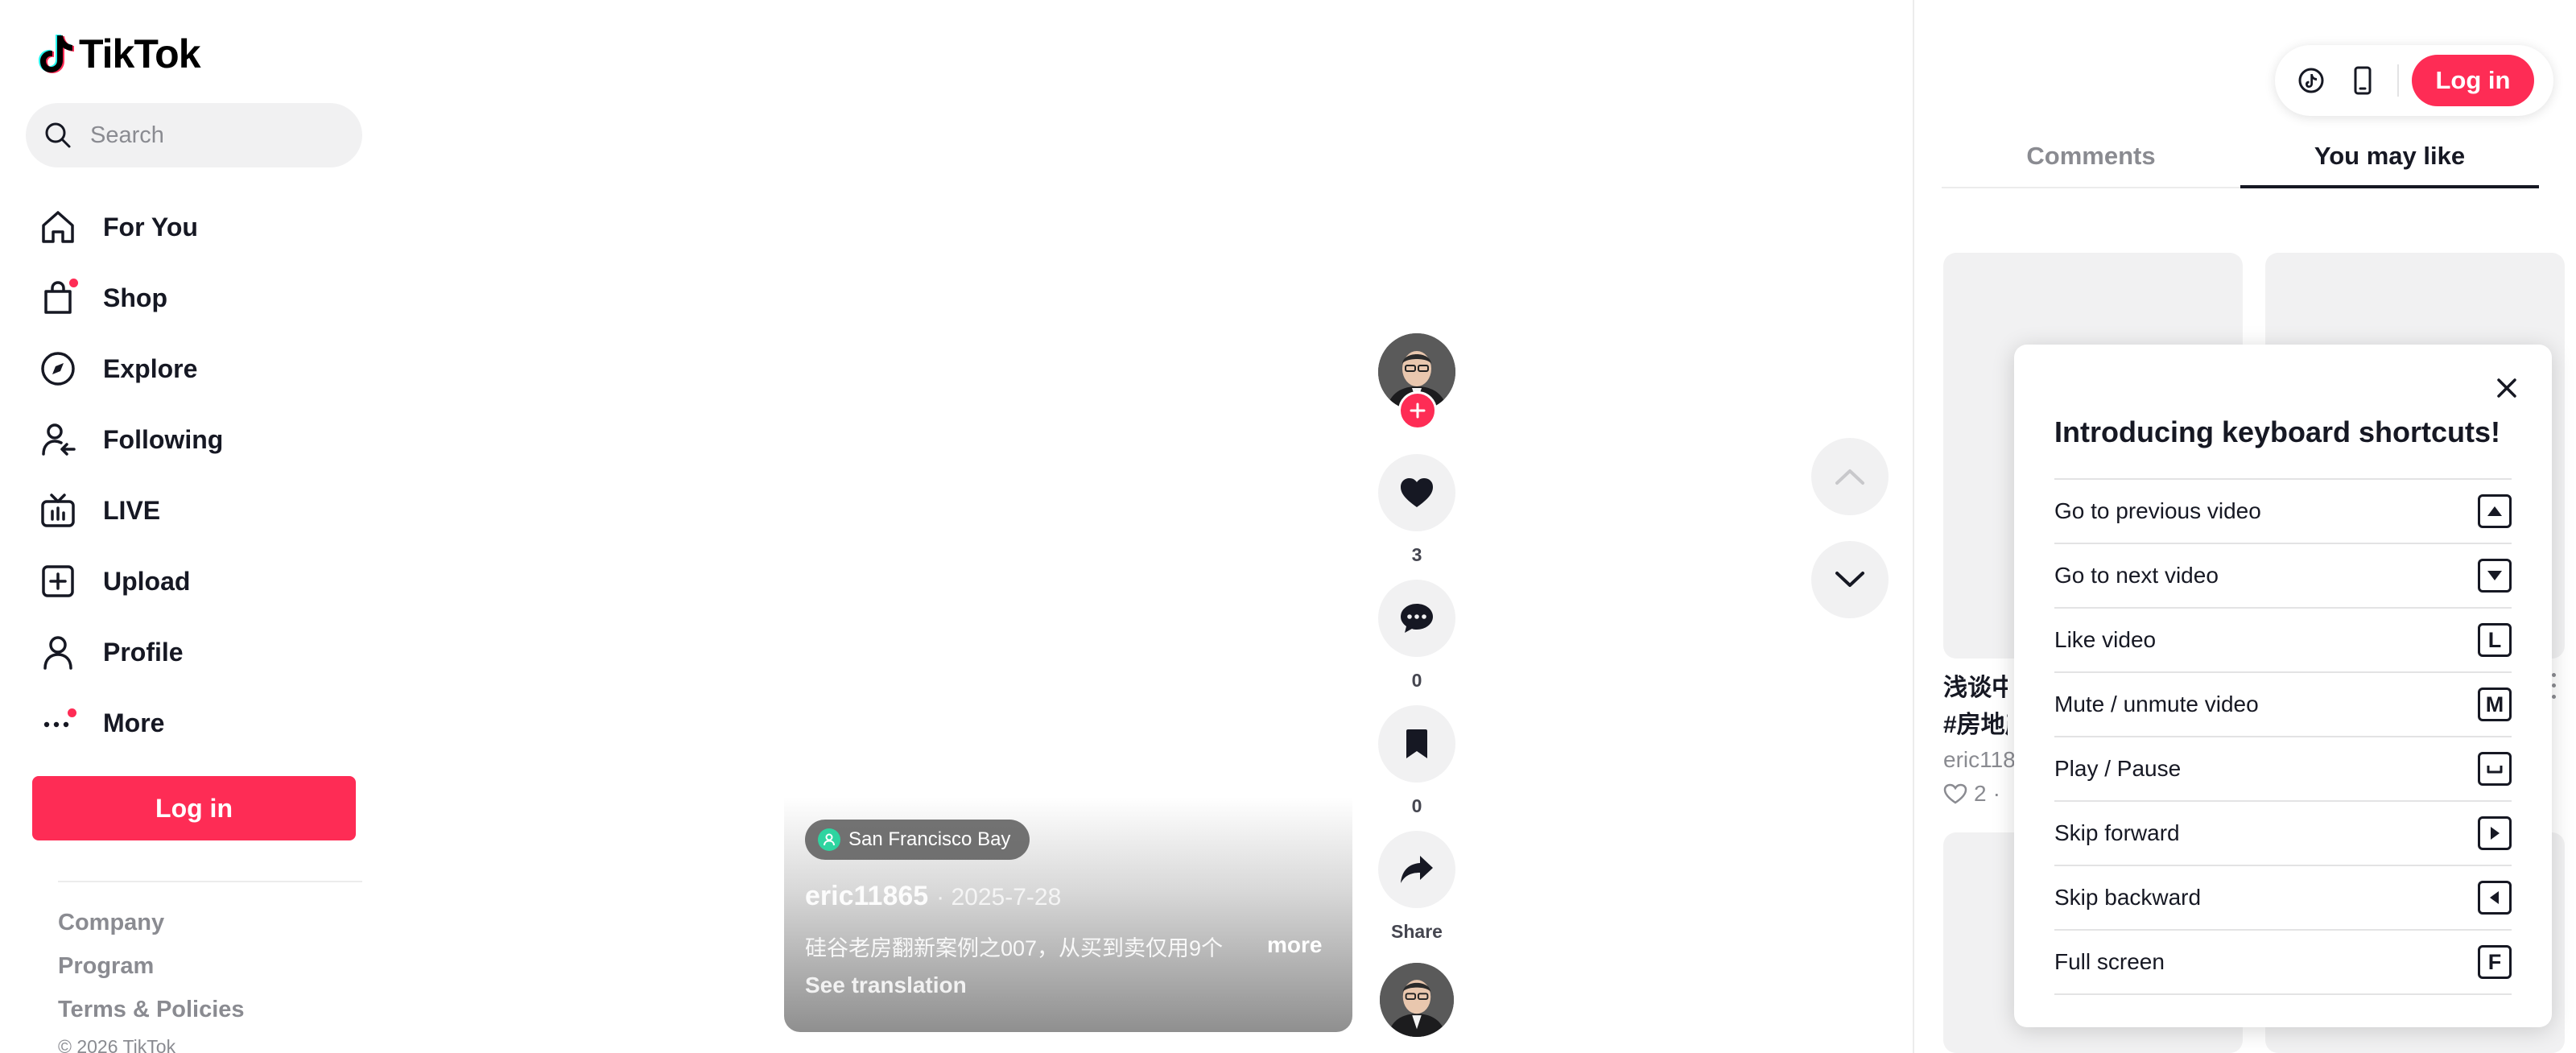 The height and width of the screenshot is (1053, 2576). I want to click on footer-link-terms: Terms & Policies, so click(151, 1015).